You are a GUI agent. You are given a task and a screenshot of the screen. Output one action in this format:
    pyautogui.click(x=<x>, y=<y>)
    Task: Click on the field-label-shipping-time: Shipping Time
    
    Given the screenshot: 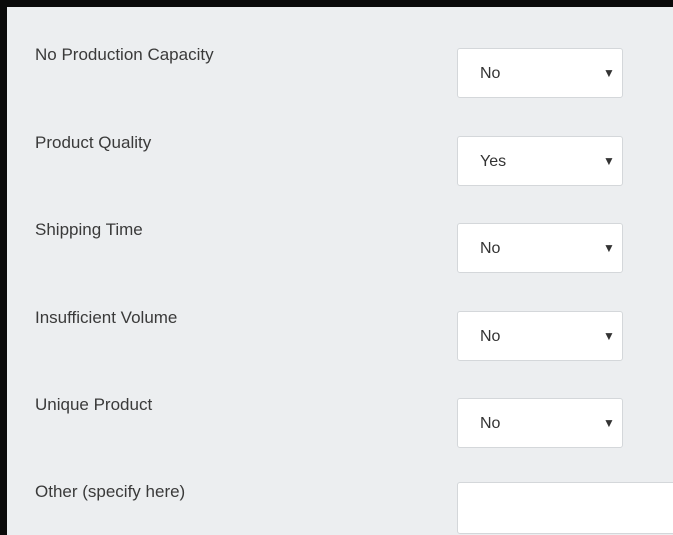 What is the action you would take?
    pyautogui.click(x=89, y=229)
    